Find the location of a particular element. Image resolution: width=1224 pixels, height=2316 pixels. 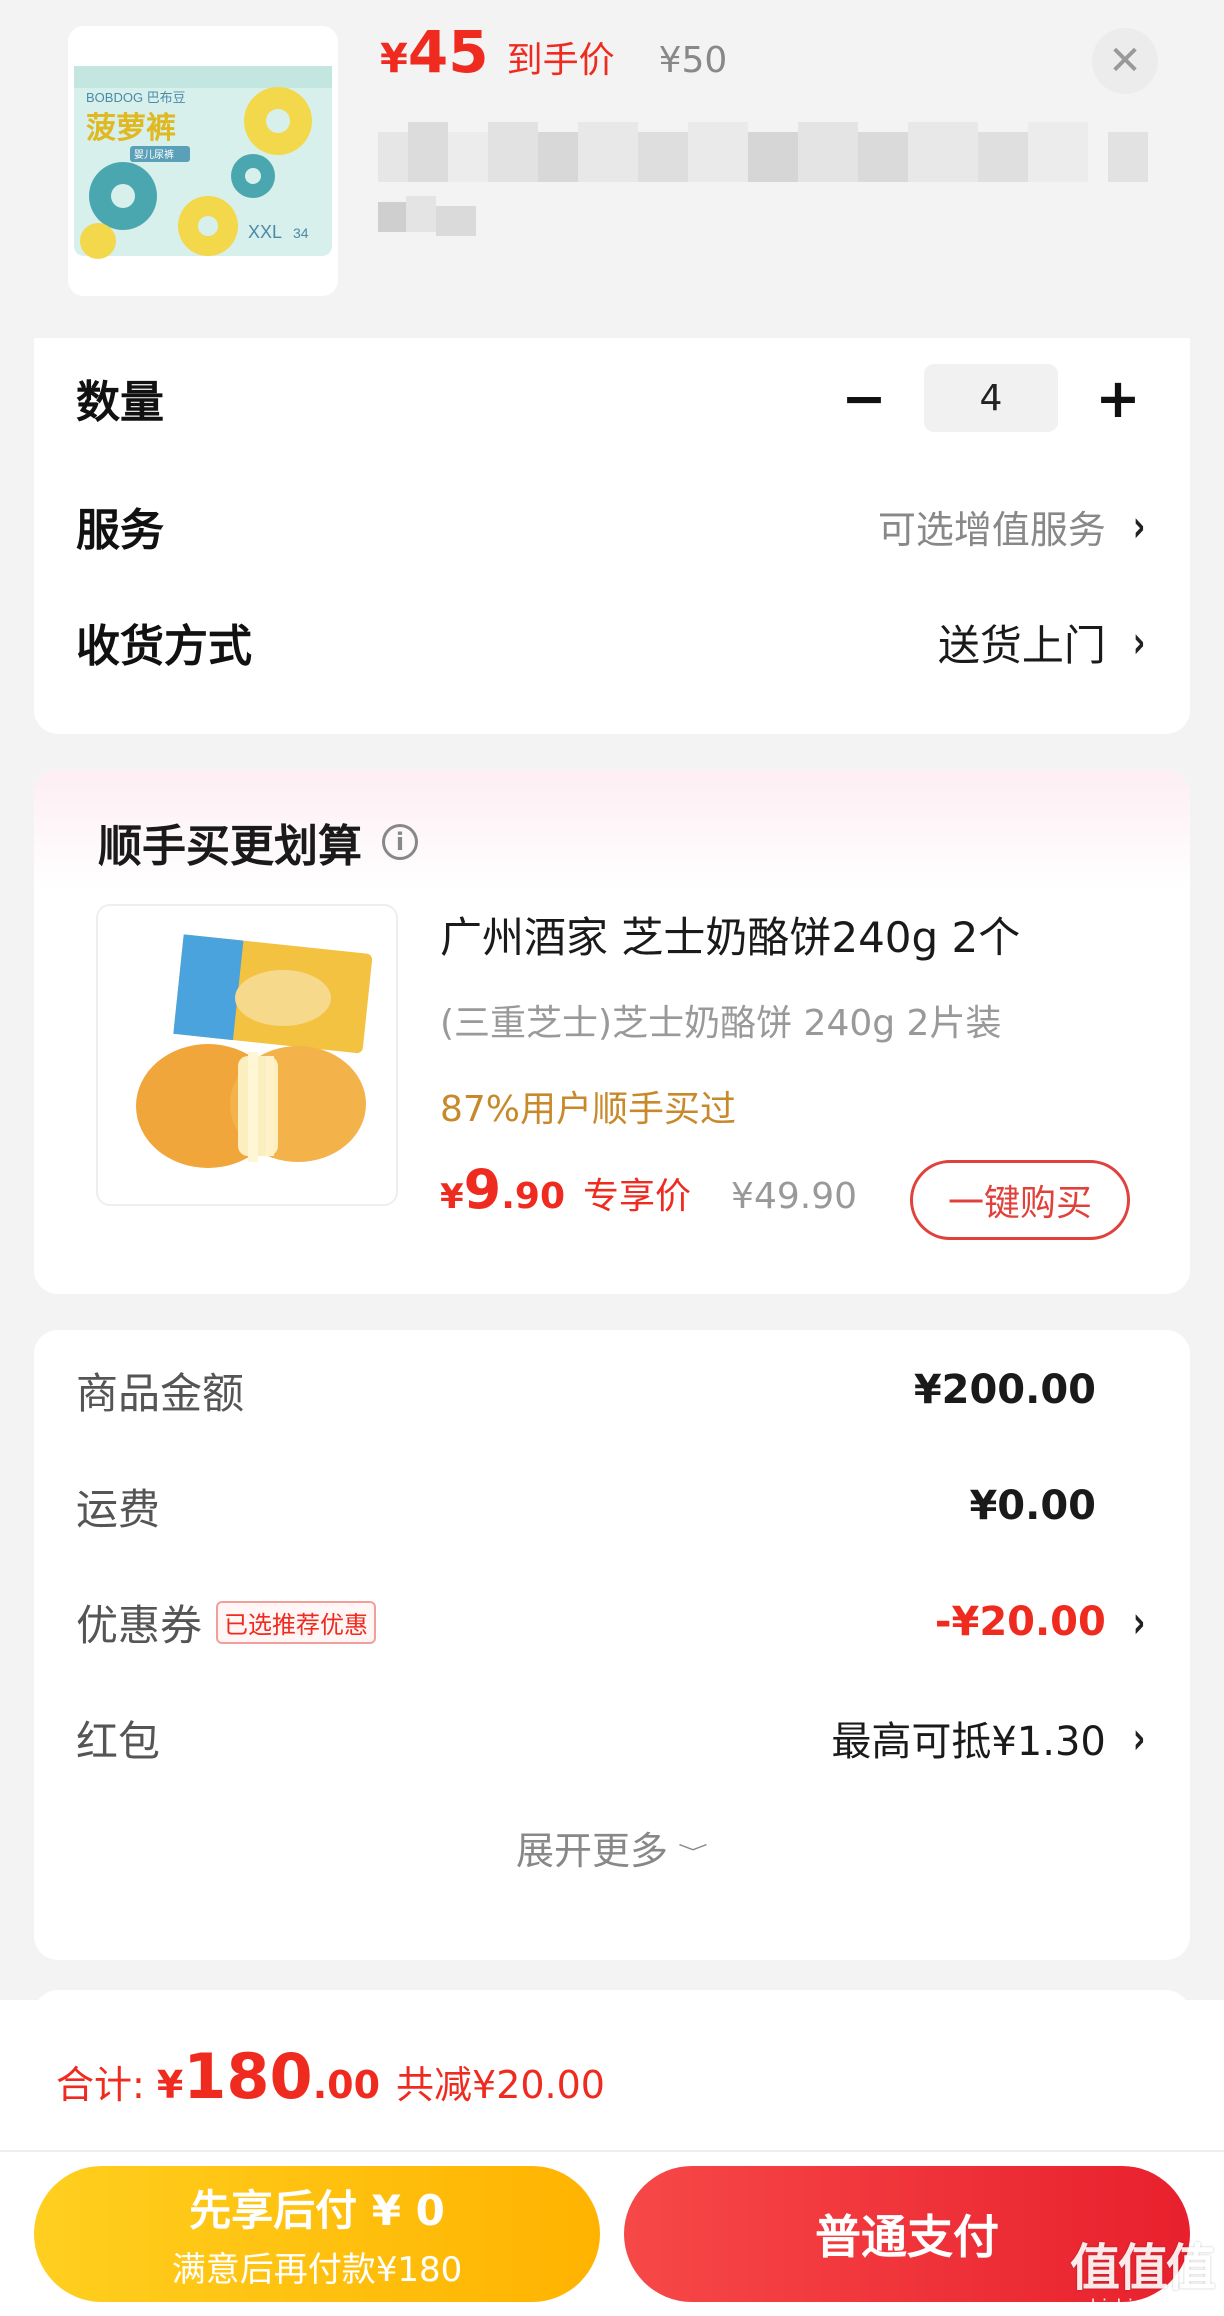

product-thumbnail: BOBDOG 巴布豆 菠萝裤 婴儿尿裤 XXL 34 is located at coordinates (203, 161).